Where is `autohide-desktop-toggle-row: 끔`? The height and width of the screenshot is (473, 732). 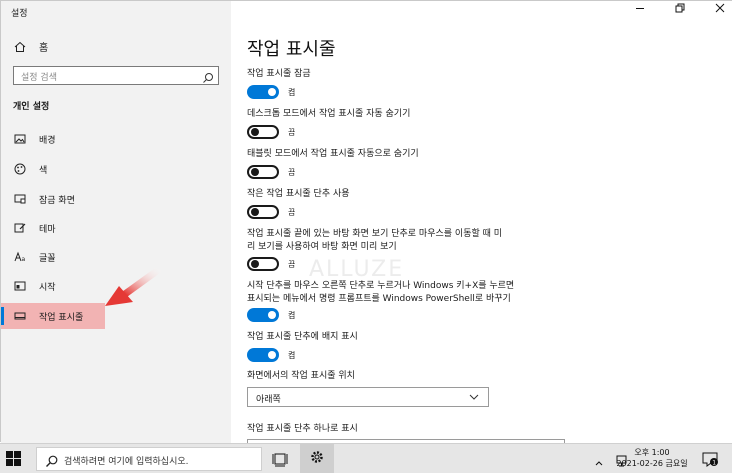
autohide-desktop-toggle-row: 끔 is located at coordinates (271, 132).